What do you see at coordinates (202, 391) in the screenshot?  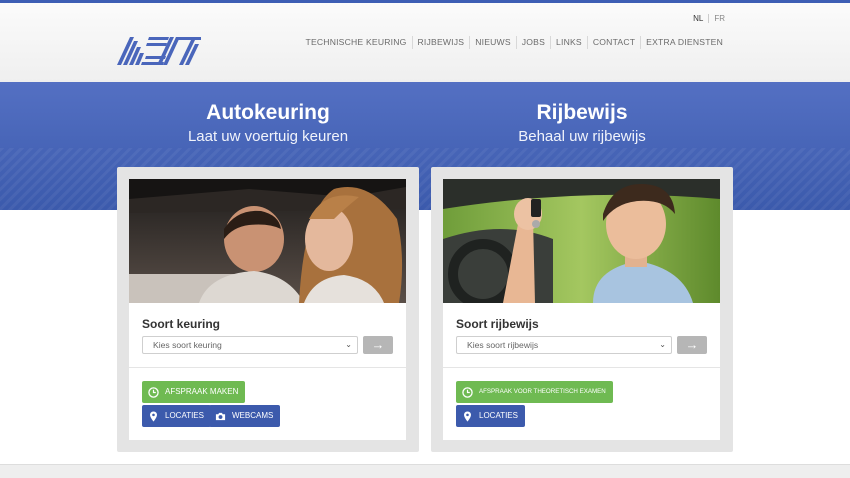 I see `button-label: AFSPRAAK MAKEN` at bounding box center [202, 391].